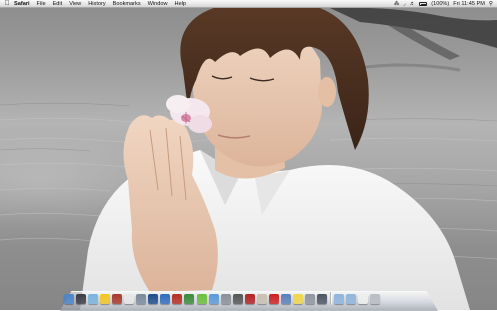  Describe the element at coordinates (375, 299) in the screenshot. I see `trash-icon` at that location.